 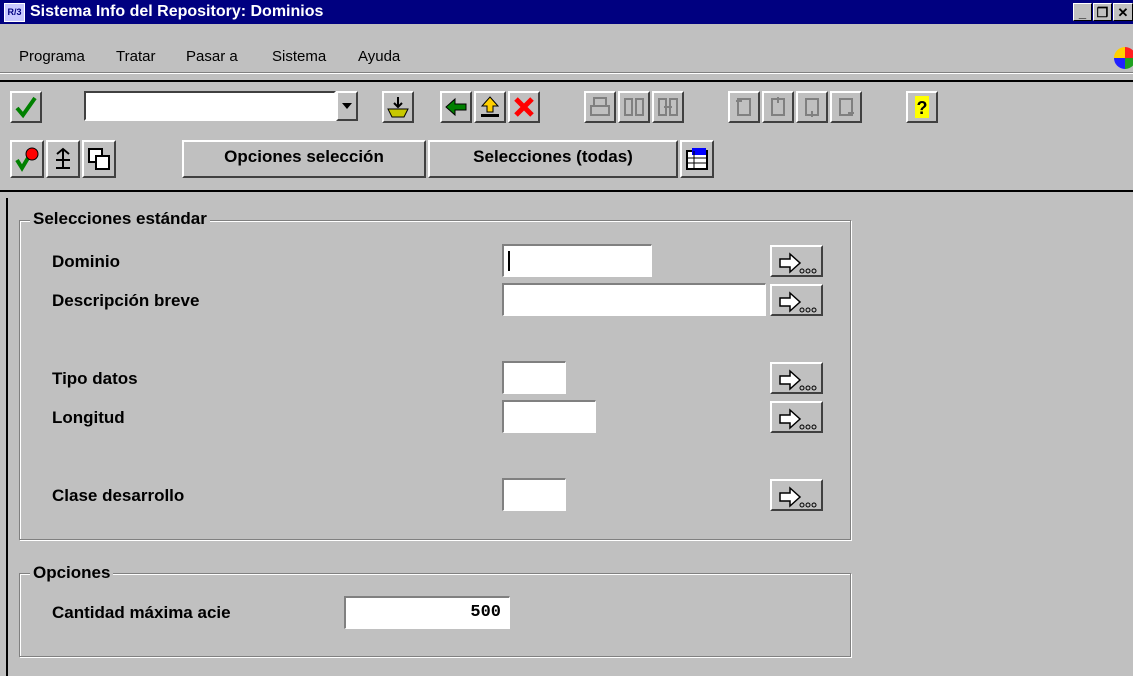 I want to click on find-next-button, so click(x=668, y=107).